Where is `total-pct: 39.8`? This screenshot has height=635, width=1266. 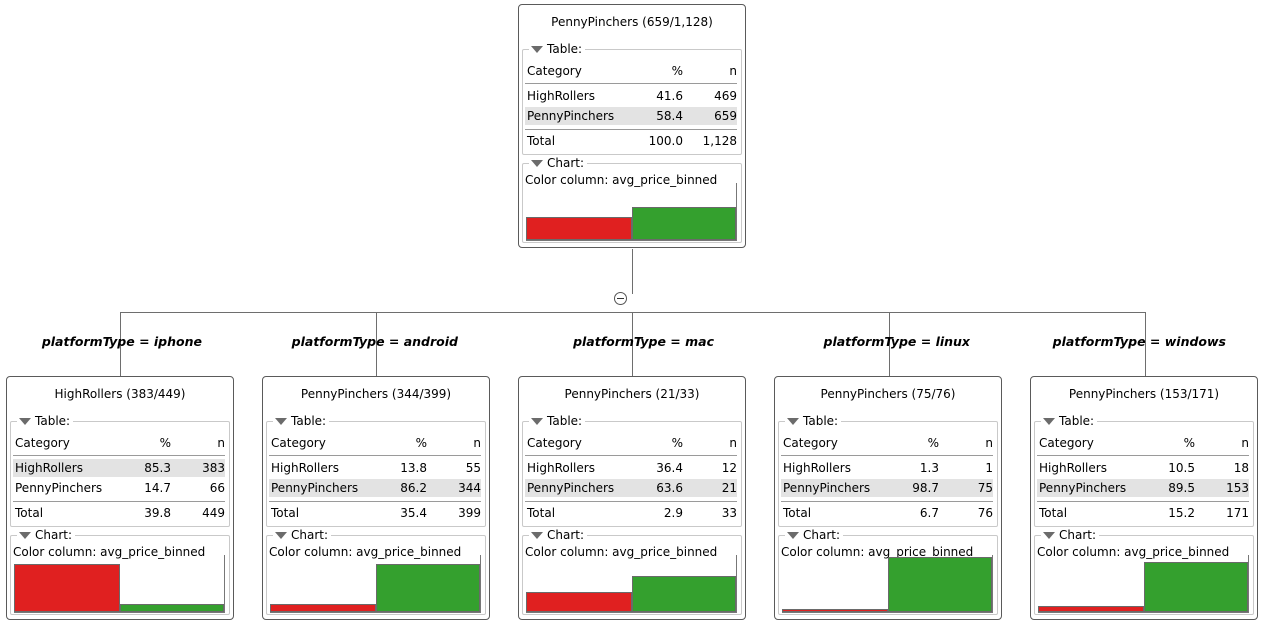 total-pct: 39.8 is located at coordinates (157, 513).